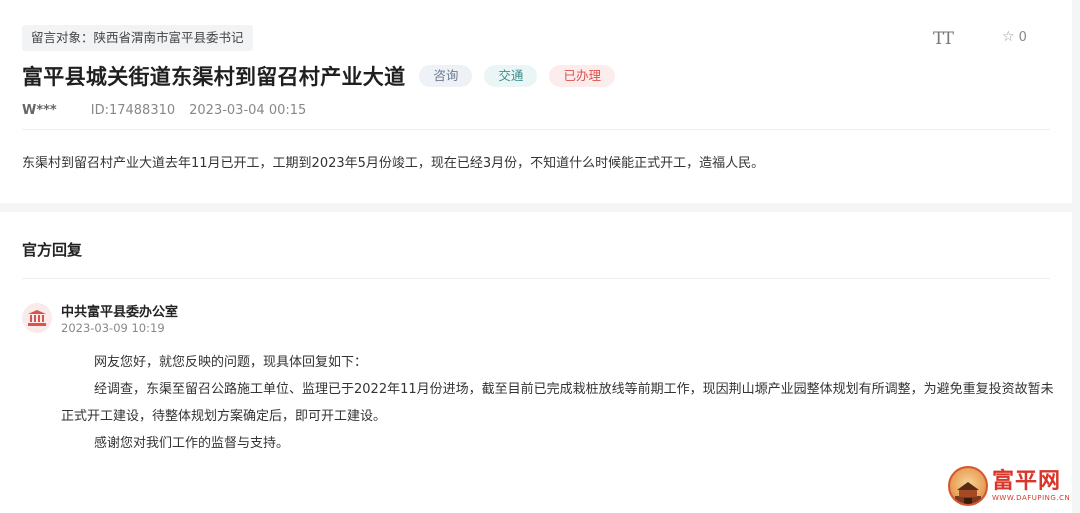 This screenshot has width=1080, height=513. What do you see at coordinates (137, 38) in the screenshot?
I see `message-target-label: 留言对象：陕西省渭南市富平县委书记` at bounding box center [137, 38].